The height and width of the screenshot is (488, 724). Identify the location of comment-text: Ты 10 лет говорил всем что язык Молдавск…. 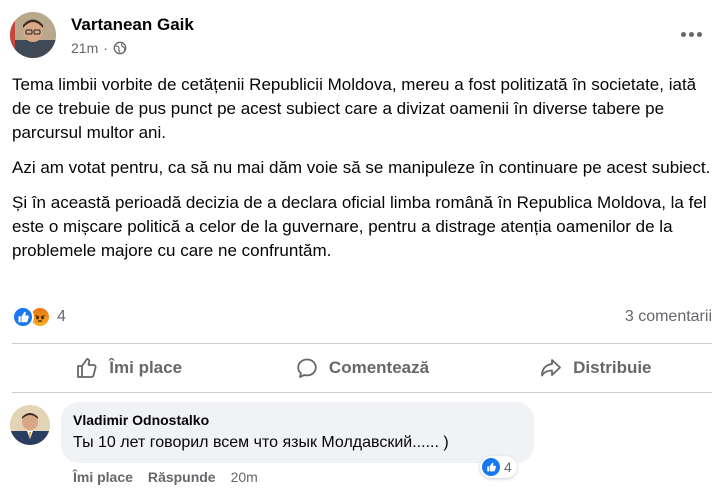
(261, 442).